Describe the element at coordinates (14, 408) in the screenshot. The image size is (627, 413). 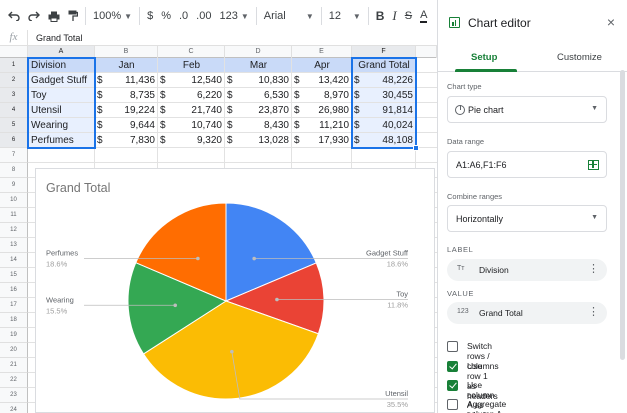
I see `row-header: 24` at that location.